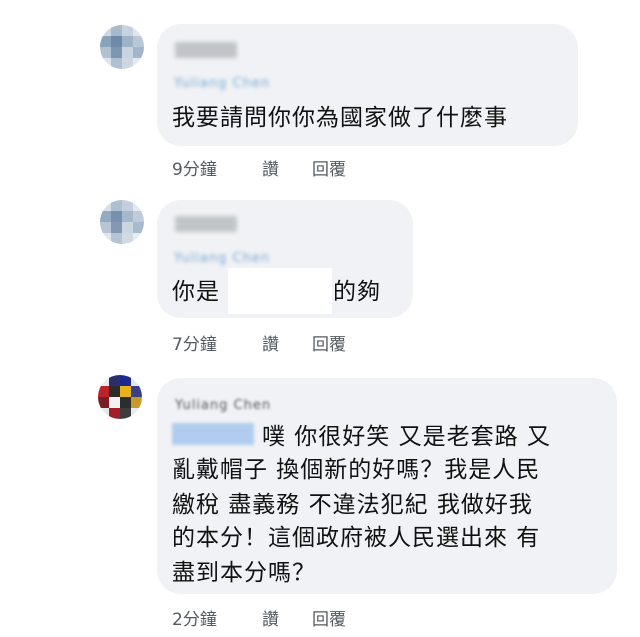  What do you see at coordinates (196, 292) in the screenshot?
I see `comment-text-part: 你是` at bounding box center [196, 292].